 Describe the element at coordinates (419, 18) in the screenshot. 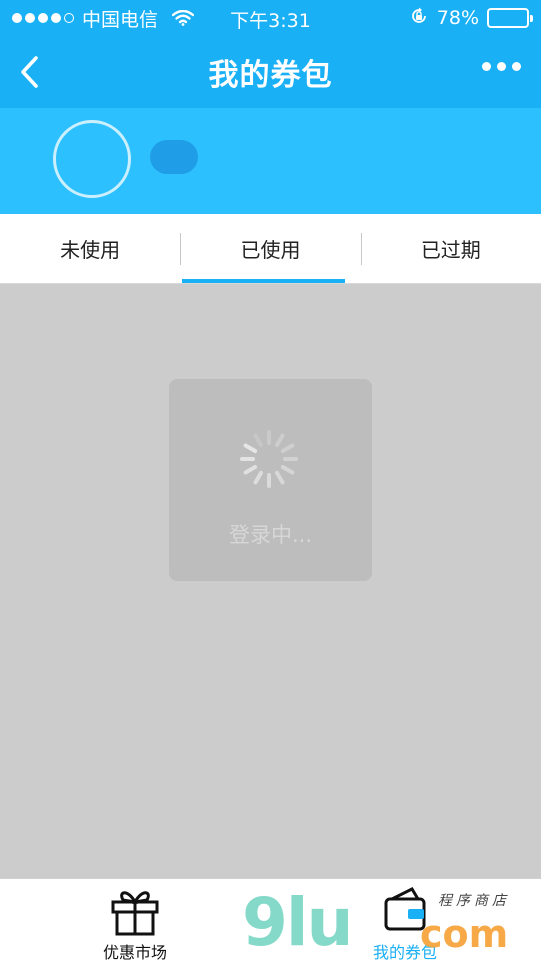

I see `rotation-lock-icon` at that location.